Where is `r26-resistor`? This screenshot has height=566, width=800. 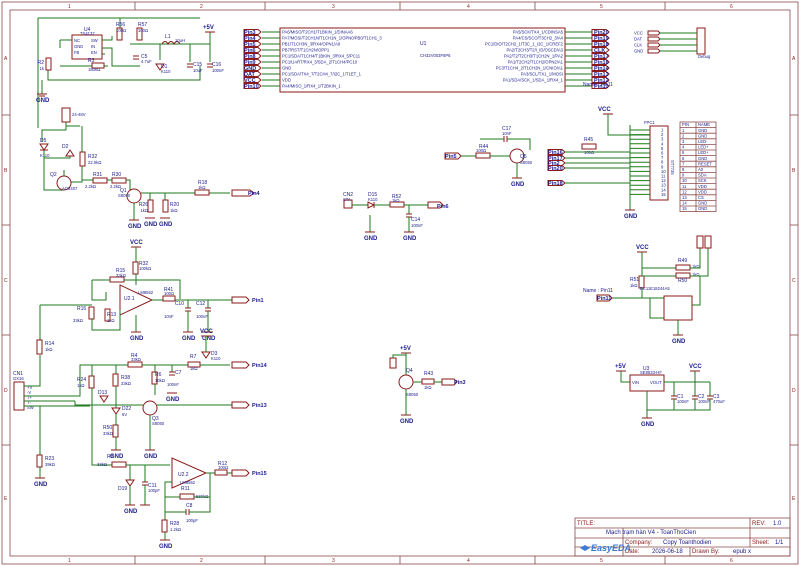 r26-resistor is located at coordinates (150, 206).